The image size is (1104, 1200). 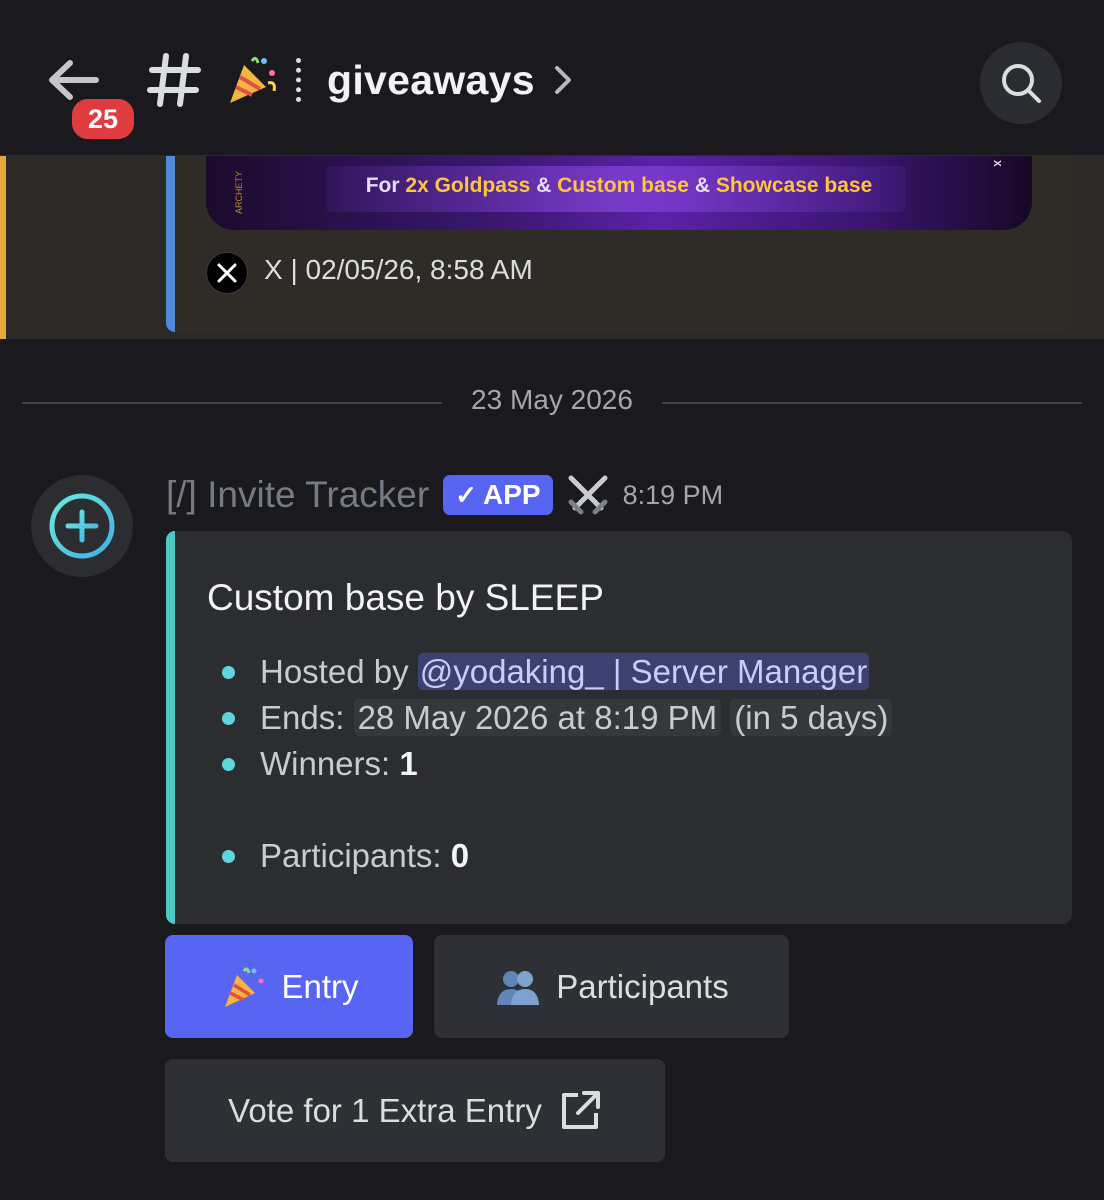 I want to click on banner-side-text-right: X, so click(x=996, y=163).